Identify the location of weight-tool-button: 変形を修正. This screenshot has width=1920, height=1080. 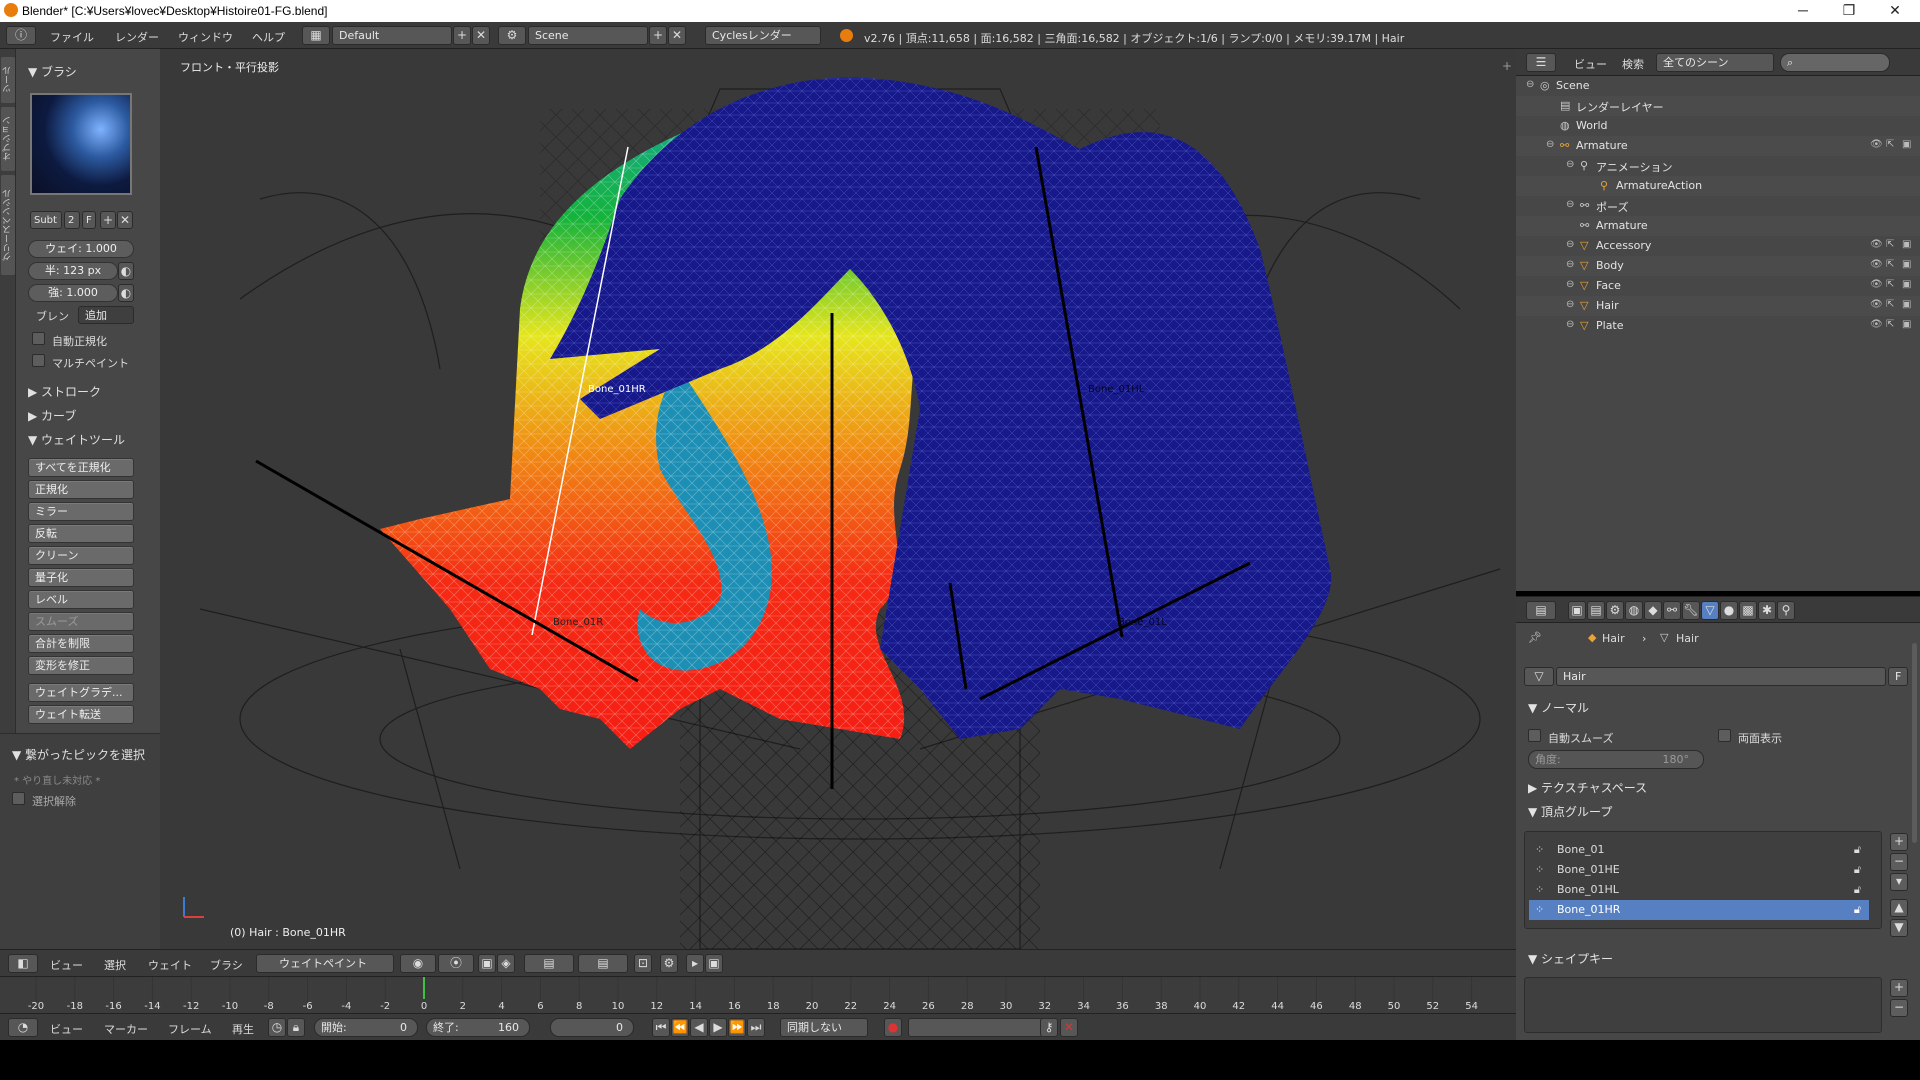
(81, 665).